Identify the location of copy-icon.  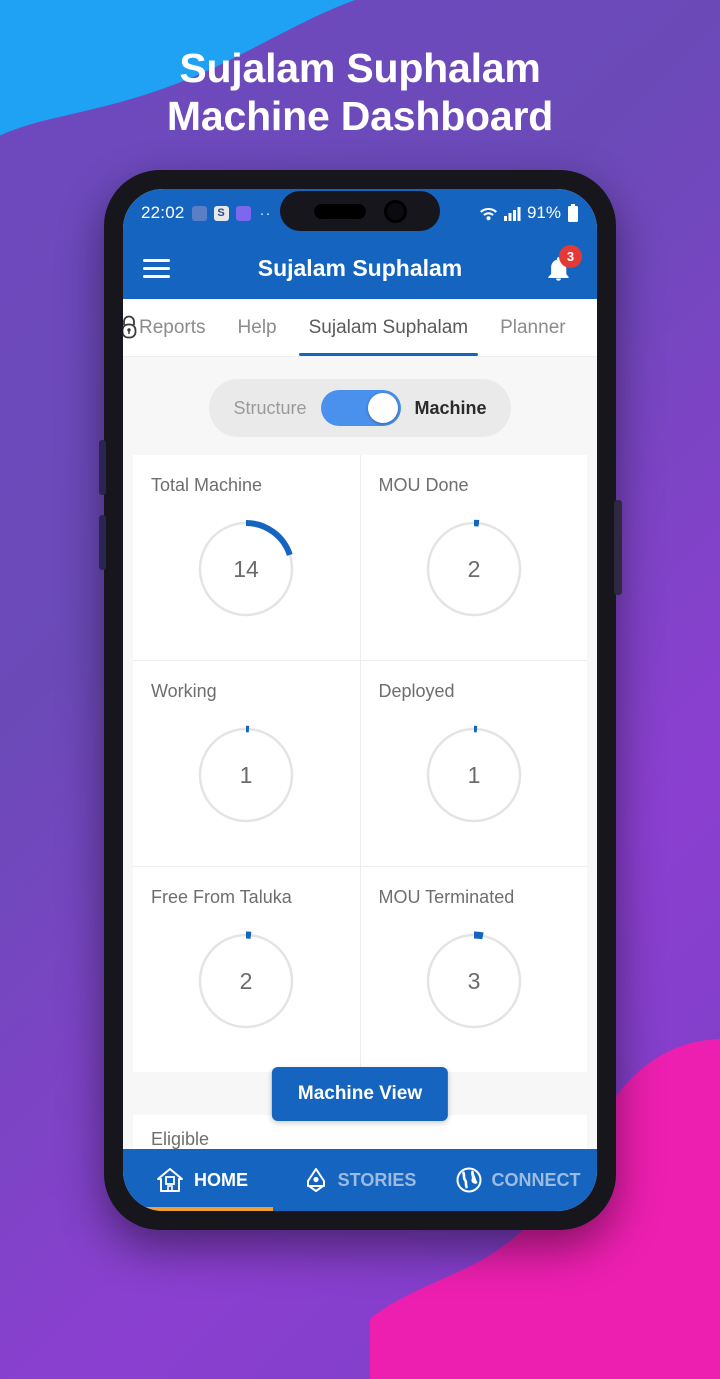
(199, 213).